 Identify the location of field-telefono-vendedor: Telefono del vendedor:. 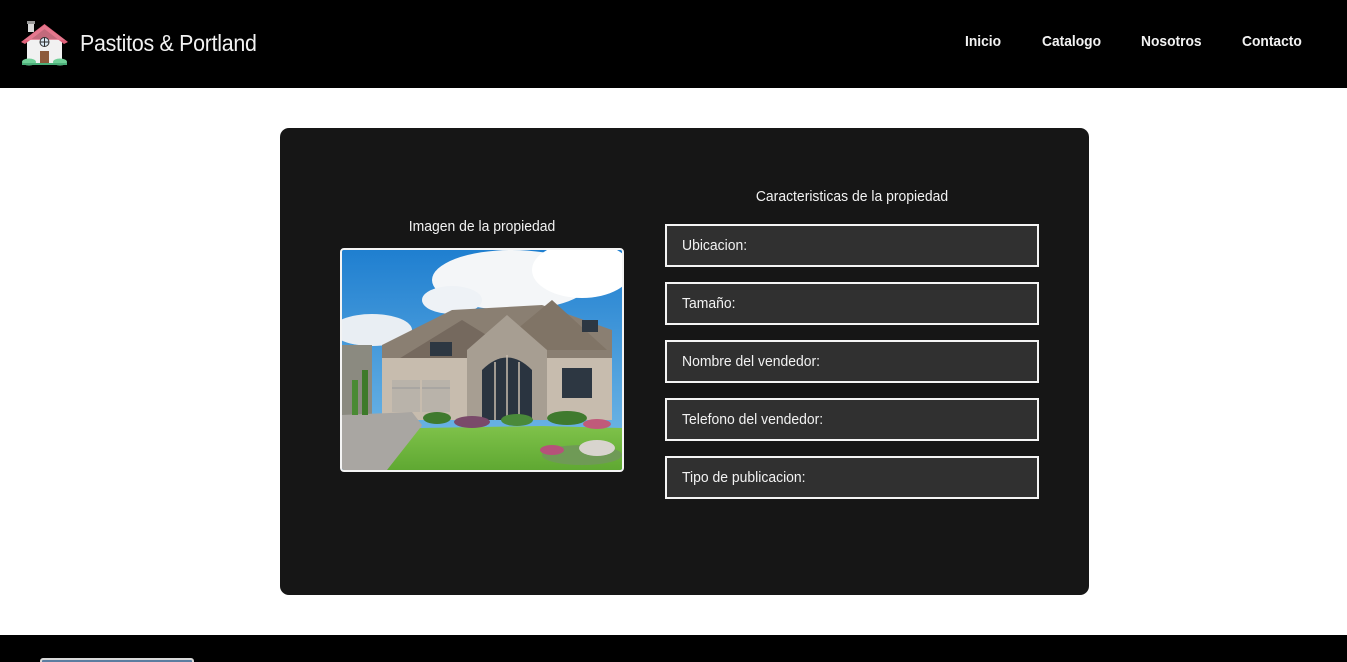
(852, 419).